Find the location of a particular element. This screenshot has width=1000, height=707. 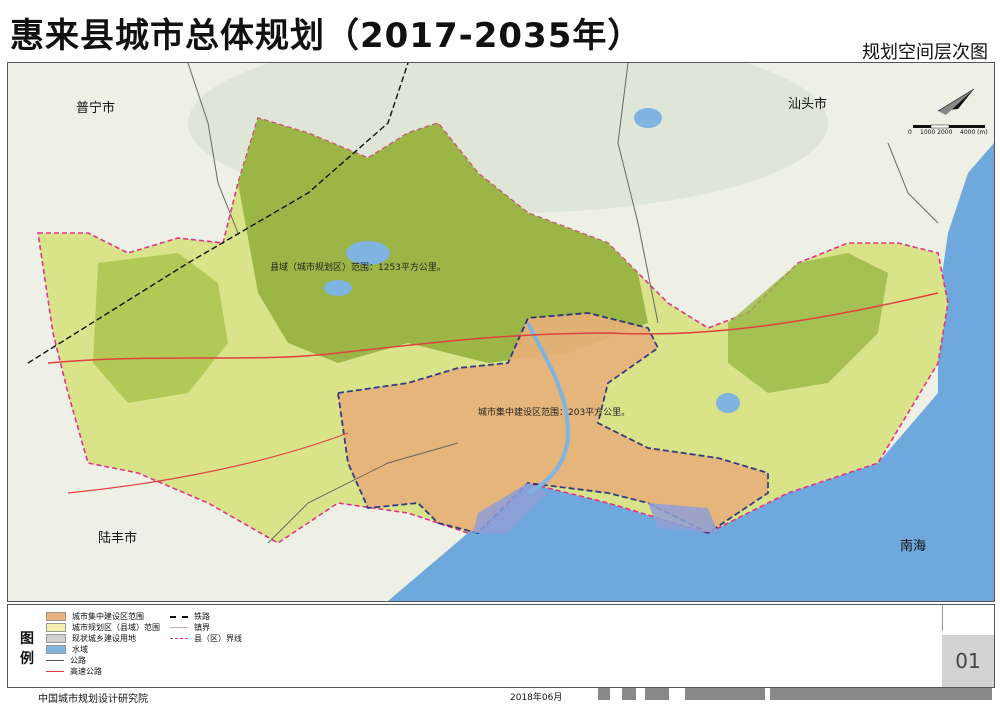

legend-title: 图例 is located at coordinates (27, 649).